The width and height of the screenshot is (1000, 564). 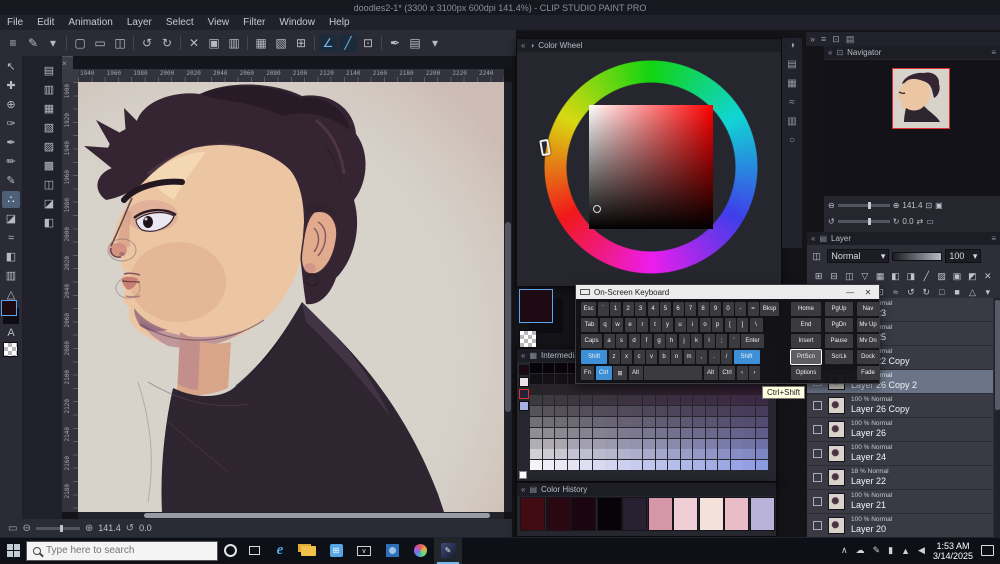 What do you see at coordinates (689, 357) in the screenshot?
I see `key-m: m` at bounding box center [689, 357].